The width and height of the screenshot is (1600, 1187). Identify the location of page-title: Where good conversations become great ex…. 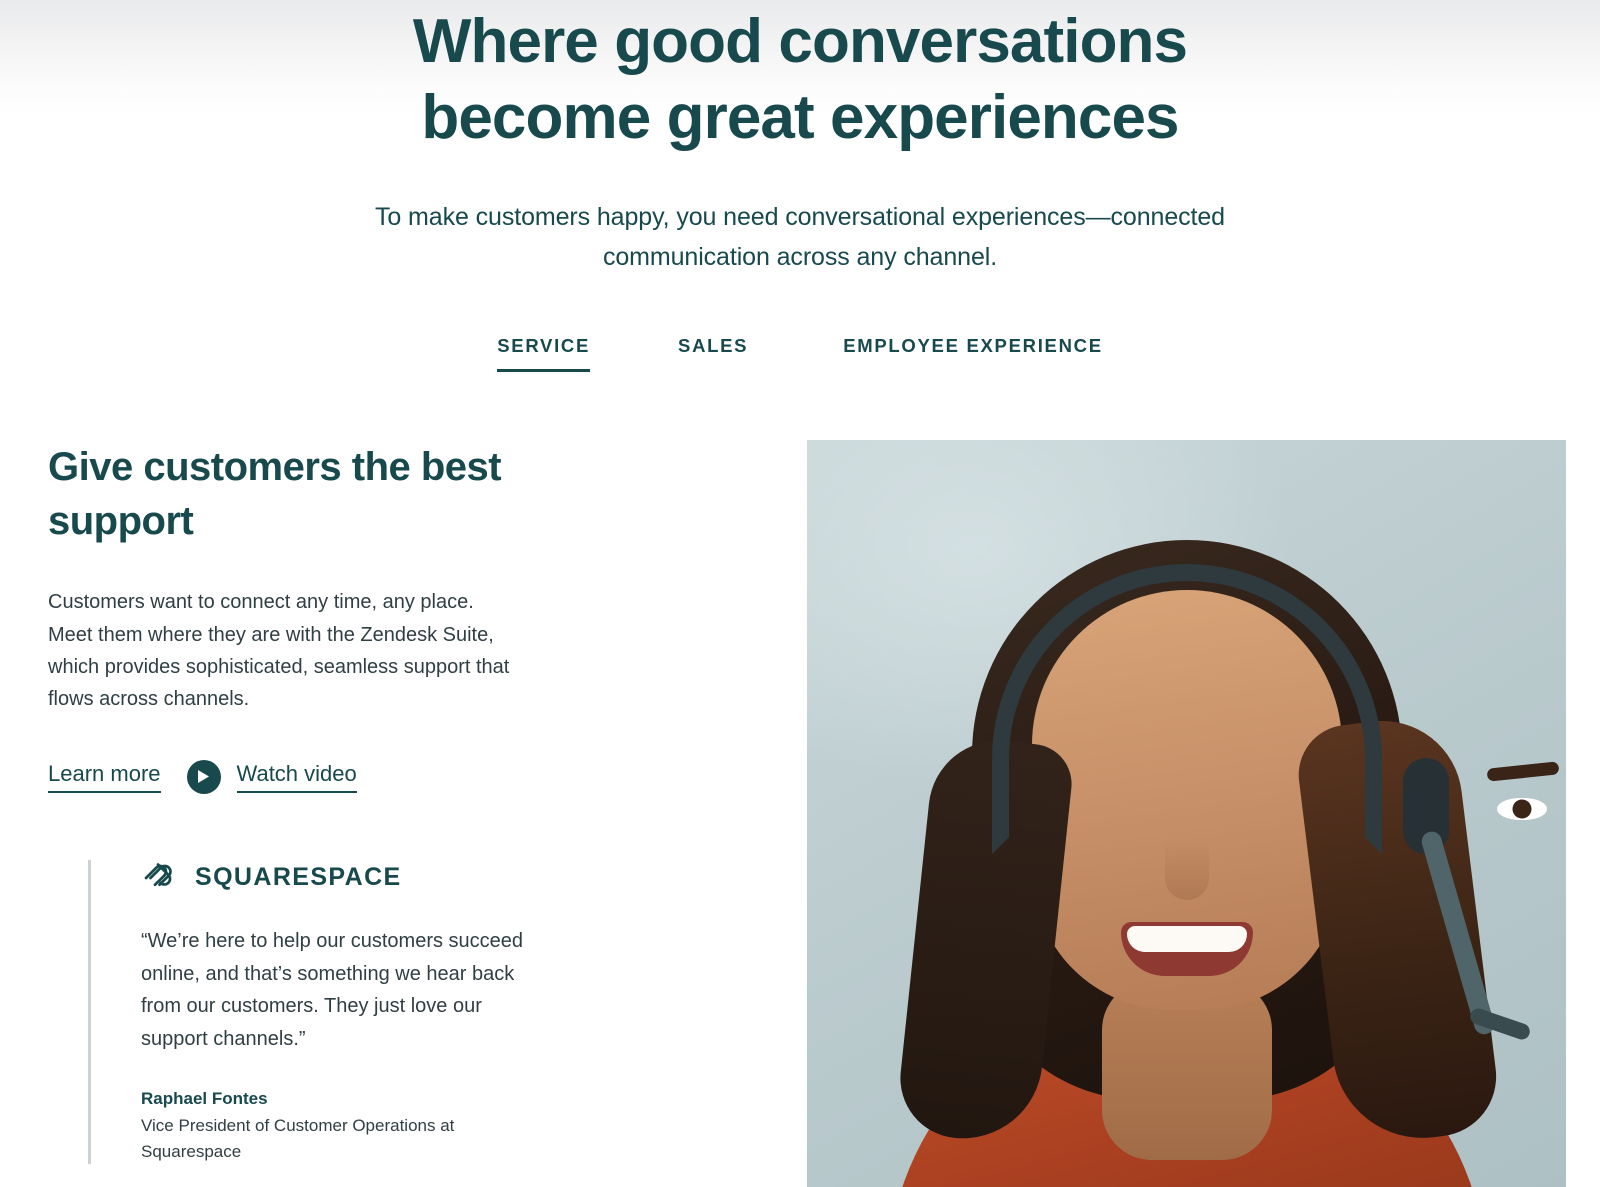
(800, 79).